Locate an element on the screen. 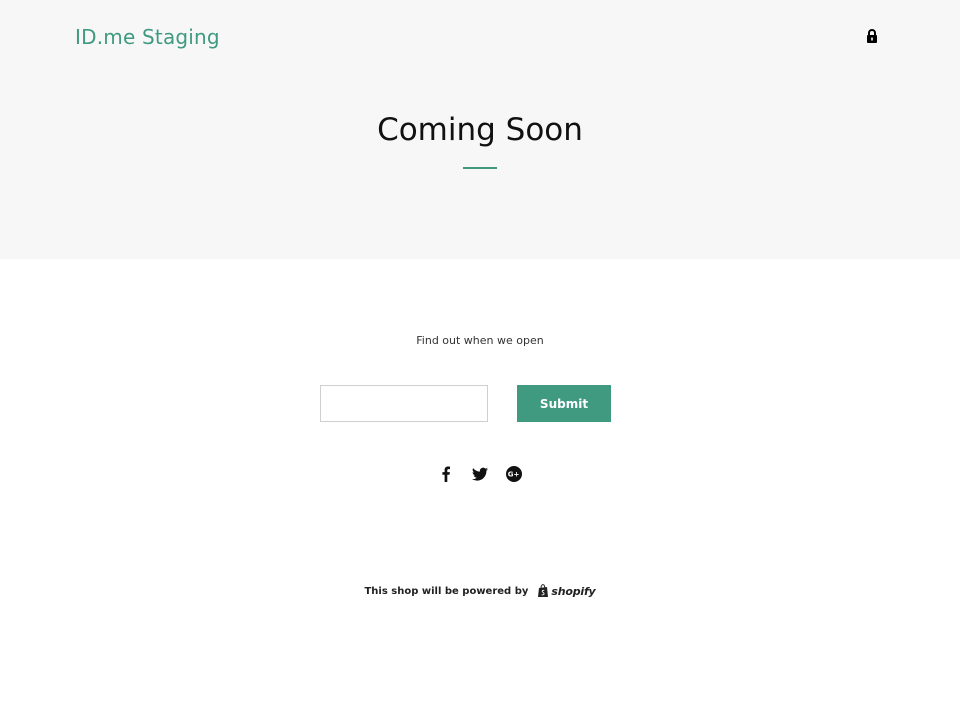 The width and height of the screenshot is (960, 720). page-title: Coming Soon is located at coordinates (480, 130).